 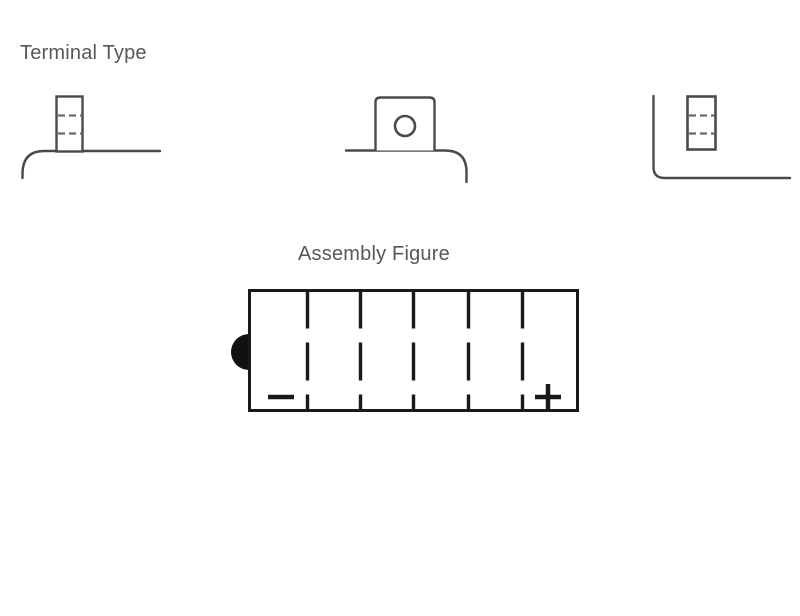 What do you see at coordinates (405, 350) in the screenshot?
I see `assembly-figure-group` at bounding box center [405, 350].